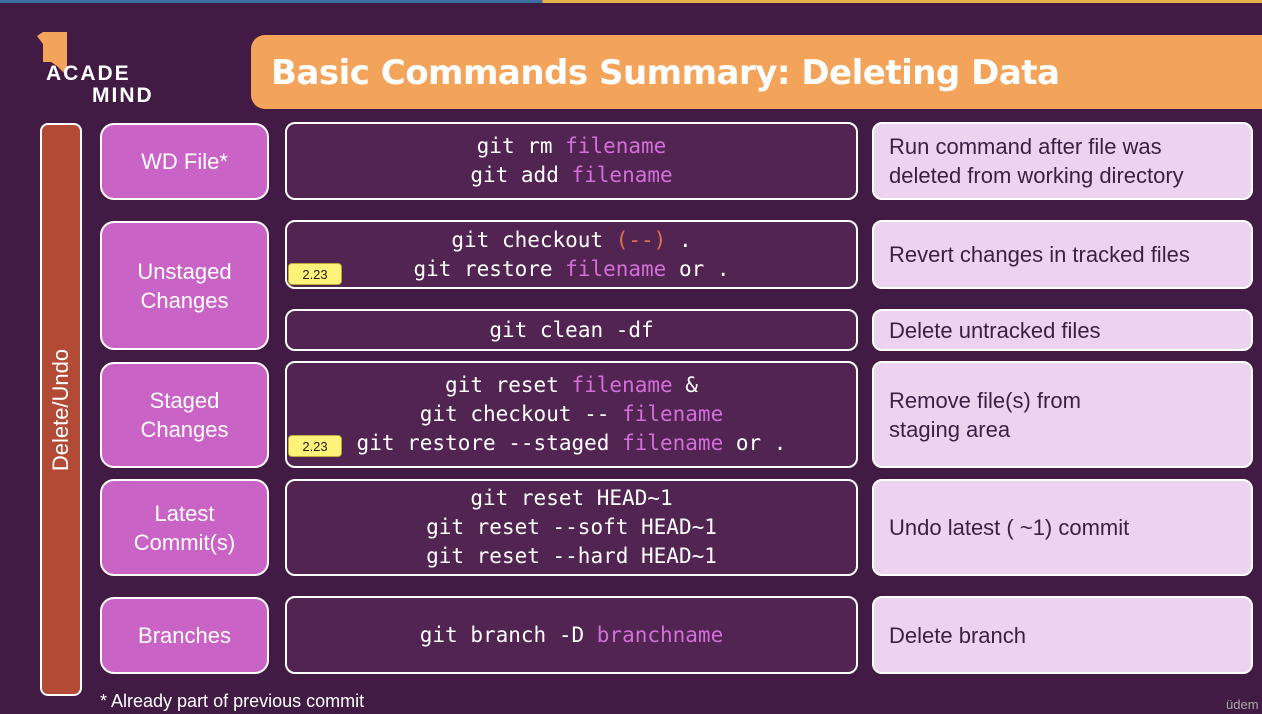 The height and width of the screenshot is (714, 1262). What do you see at coordinates (184, 415) in the screenshot?
I see `category-staged-changes: Staged Changes` at bounding box center [184, 415].